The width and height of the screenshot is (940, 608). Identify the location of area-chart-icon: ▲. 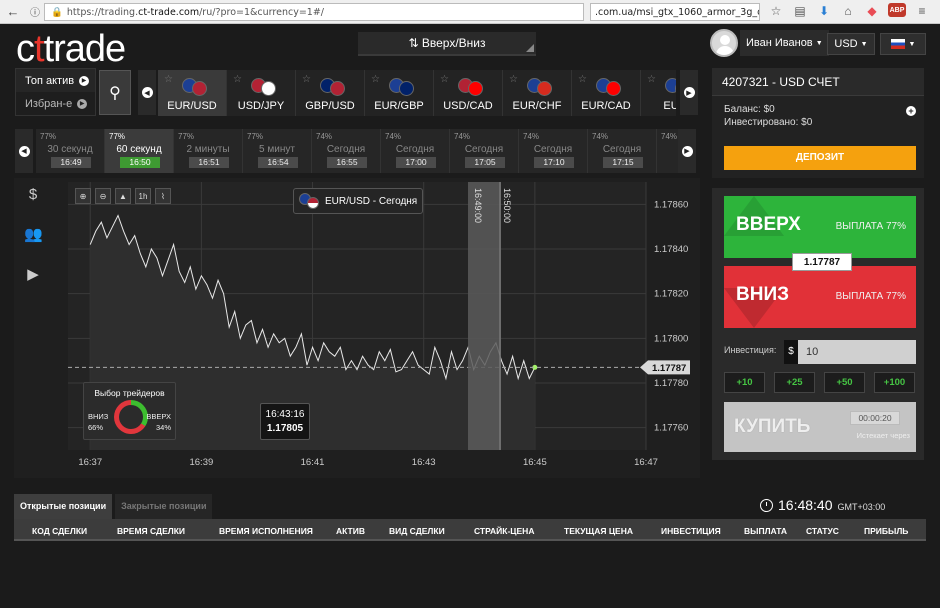
(123, 196).